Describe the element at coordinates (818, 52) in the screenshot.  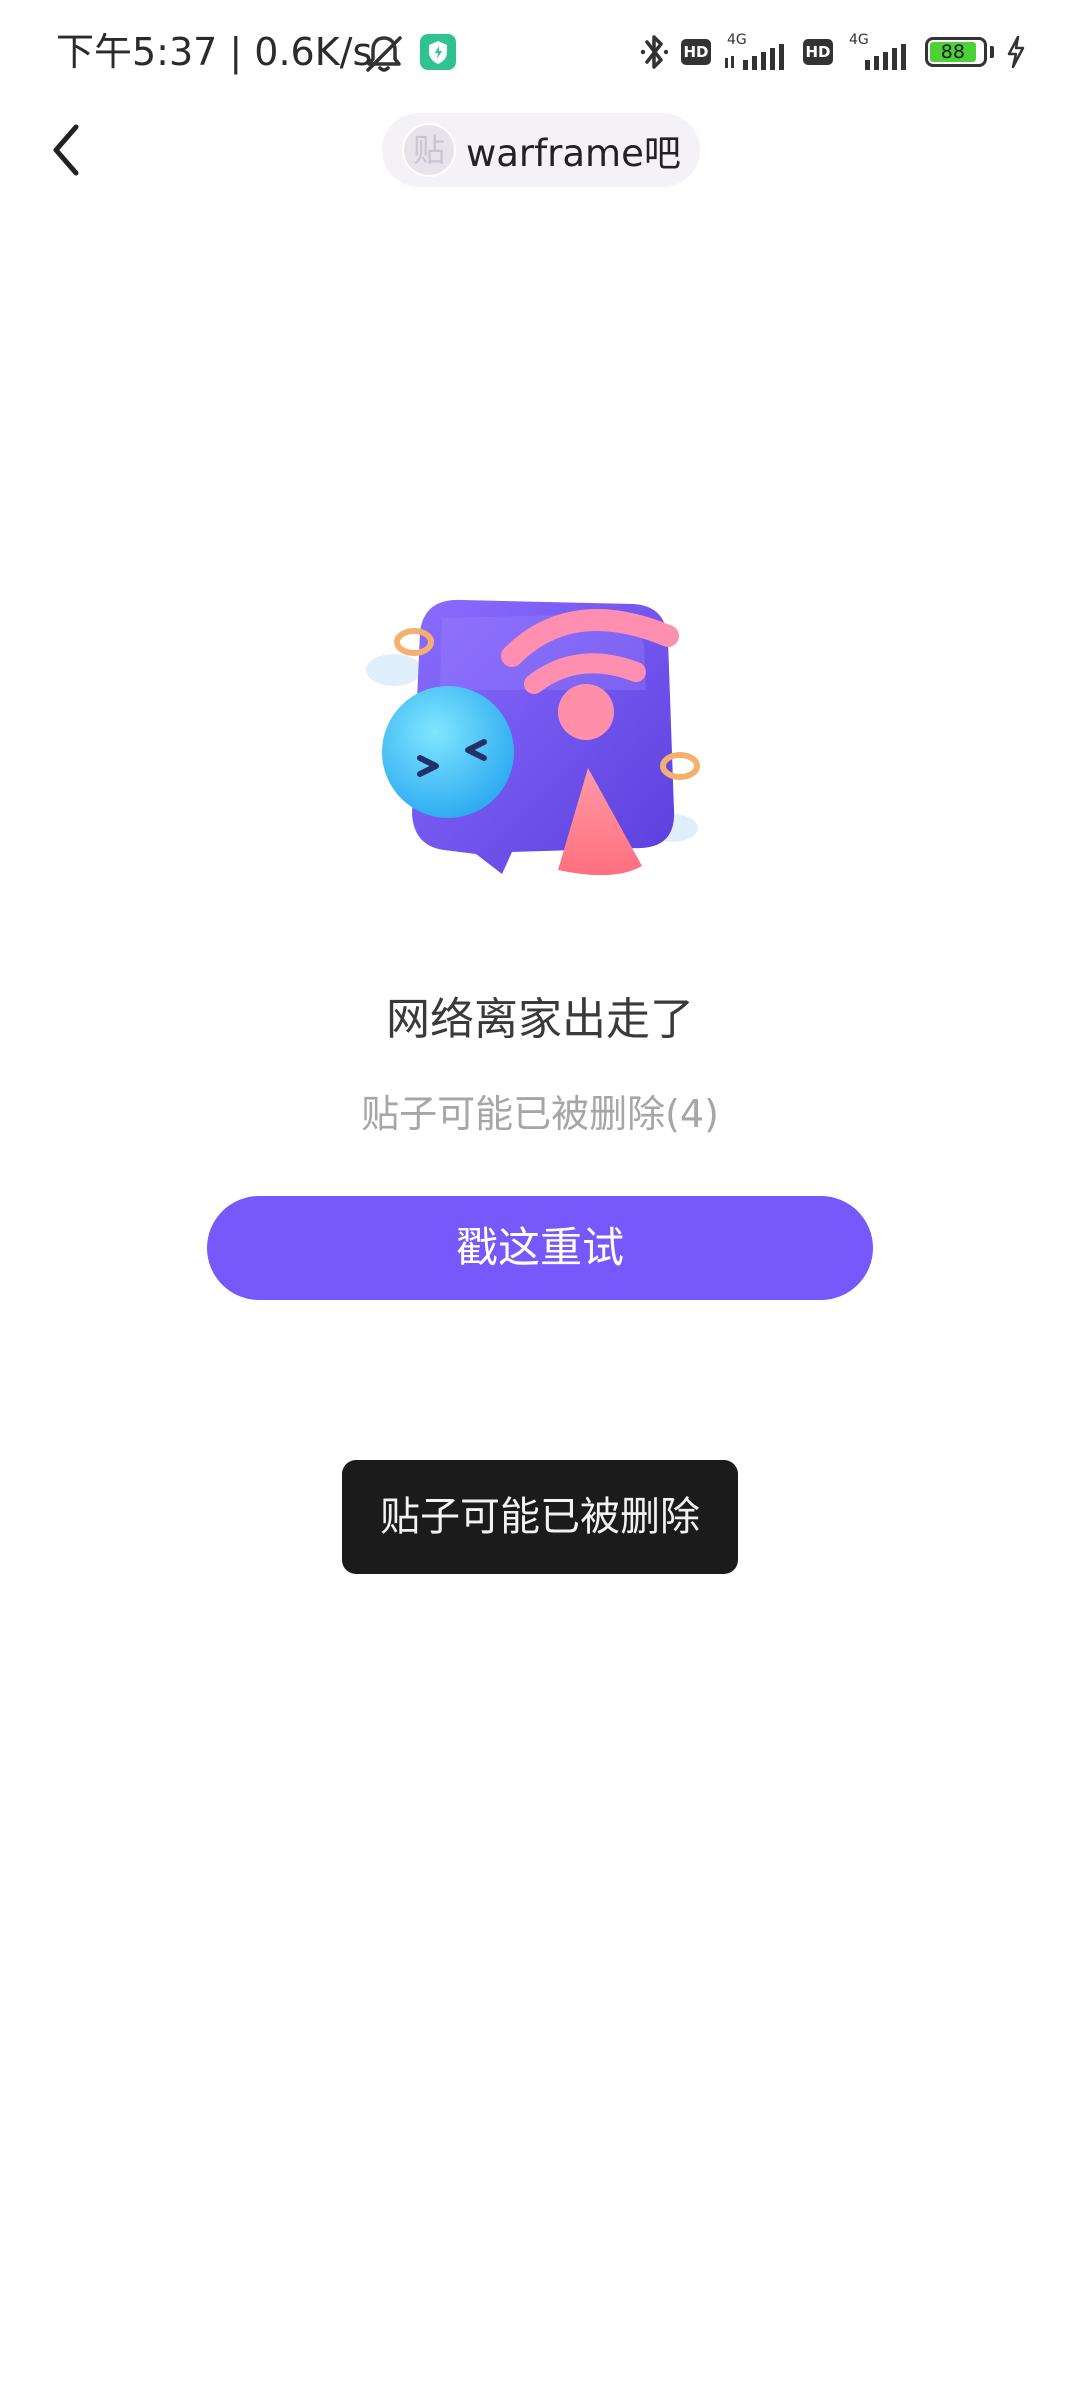
I see `hd-voice-badge-2: HD` at that location.